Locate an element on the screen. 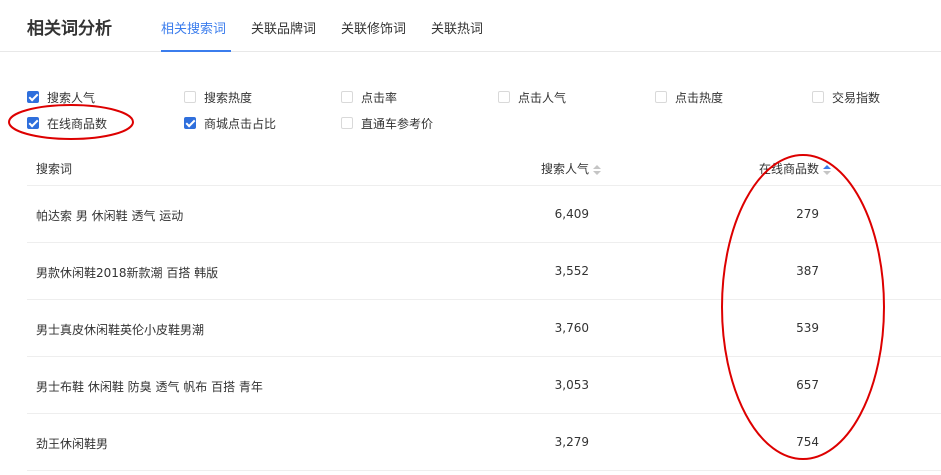  popularity-cell: 3,279 is located at coordinates (571, 442).